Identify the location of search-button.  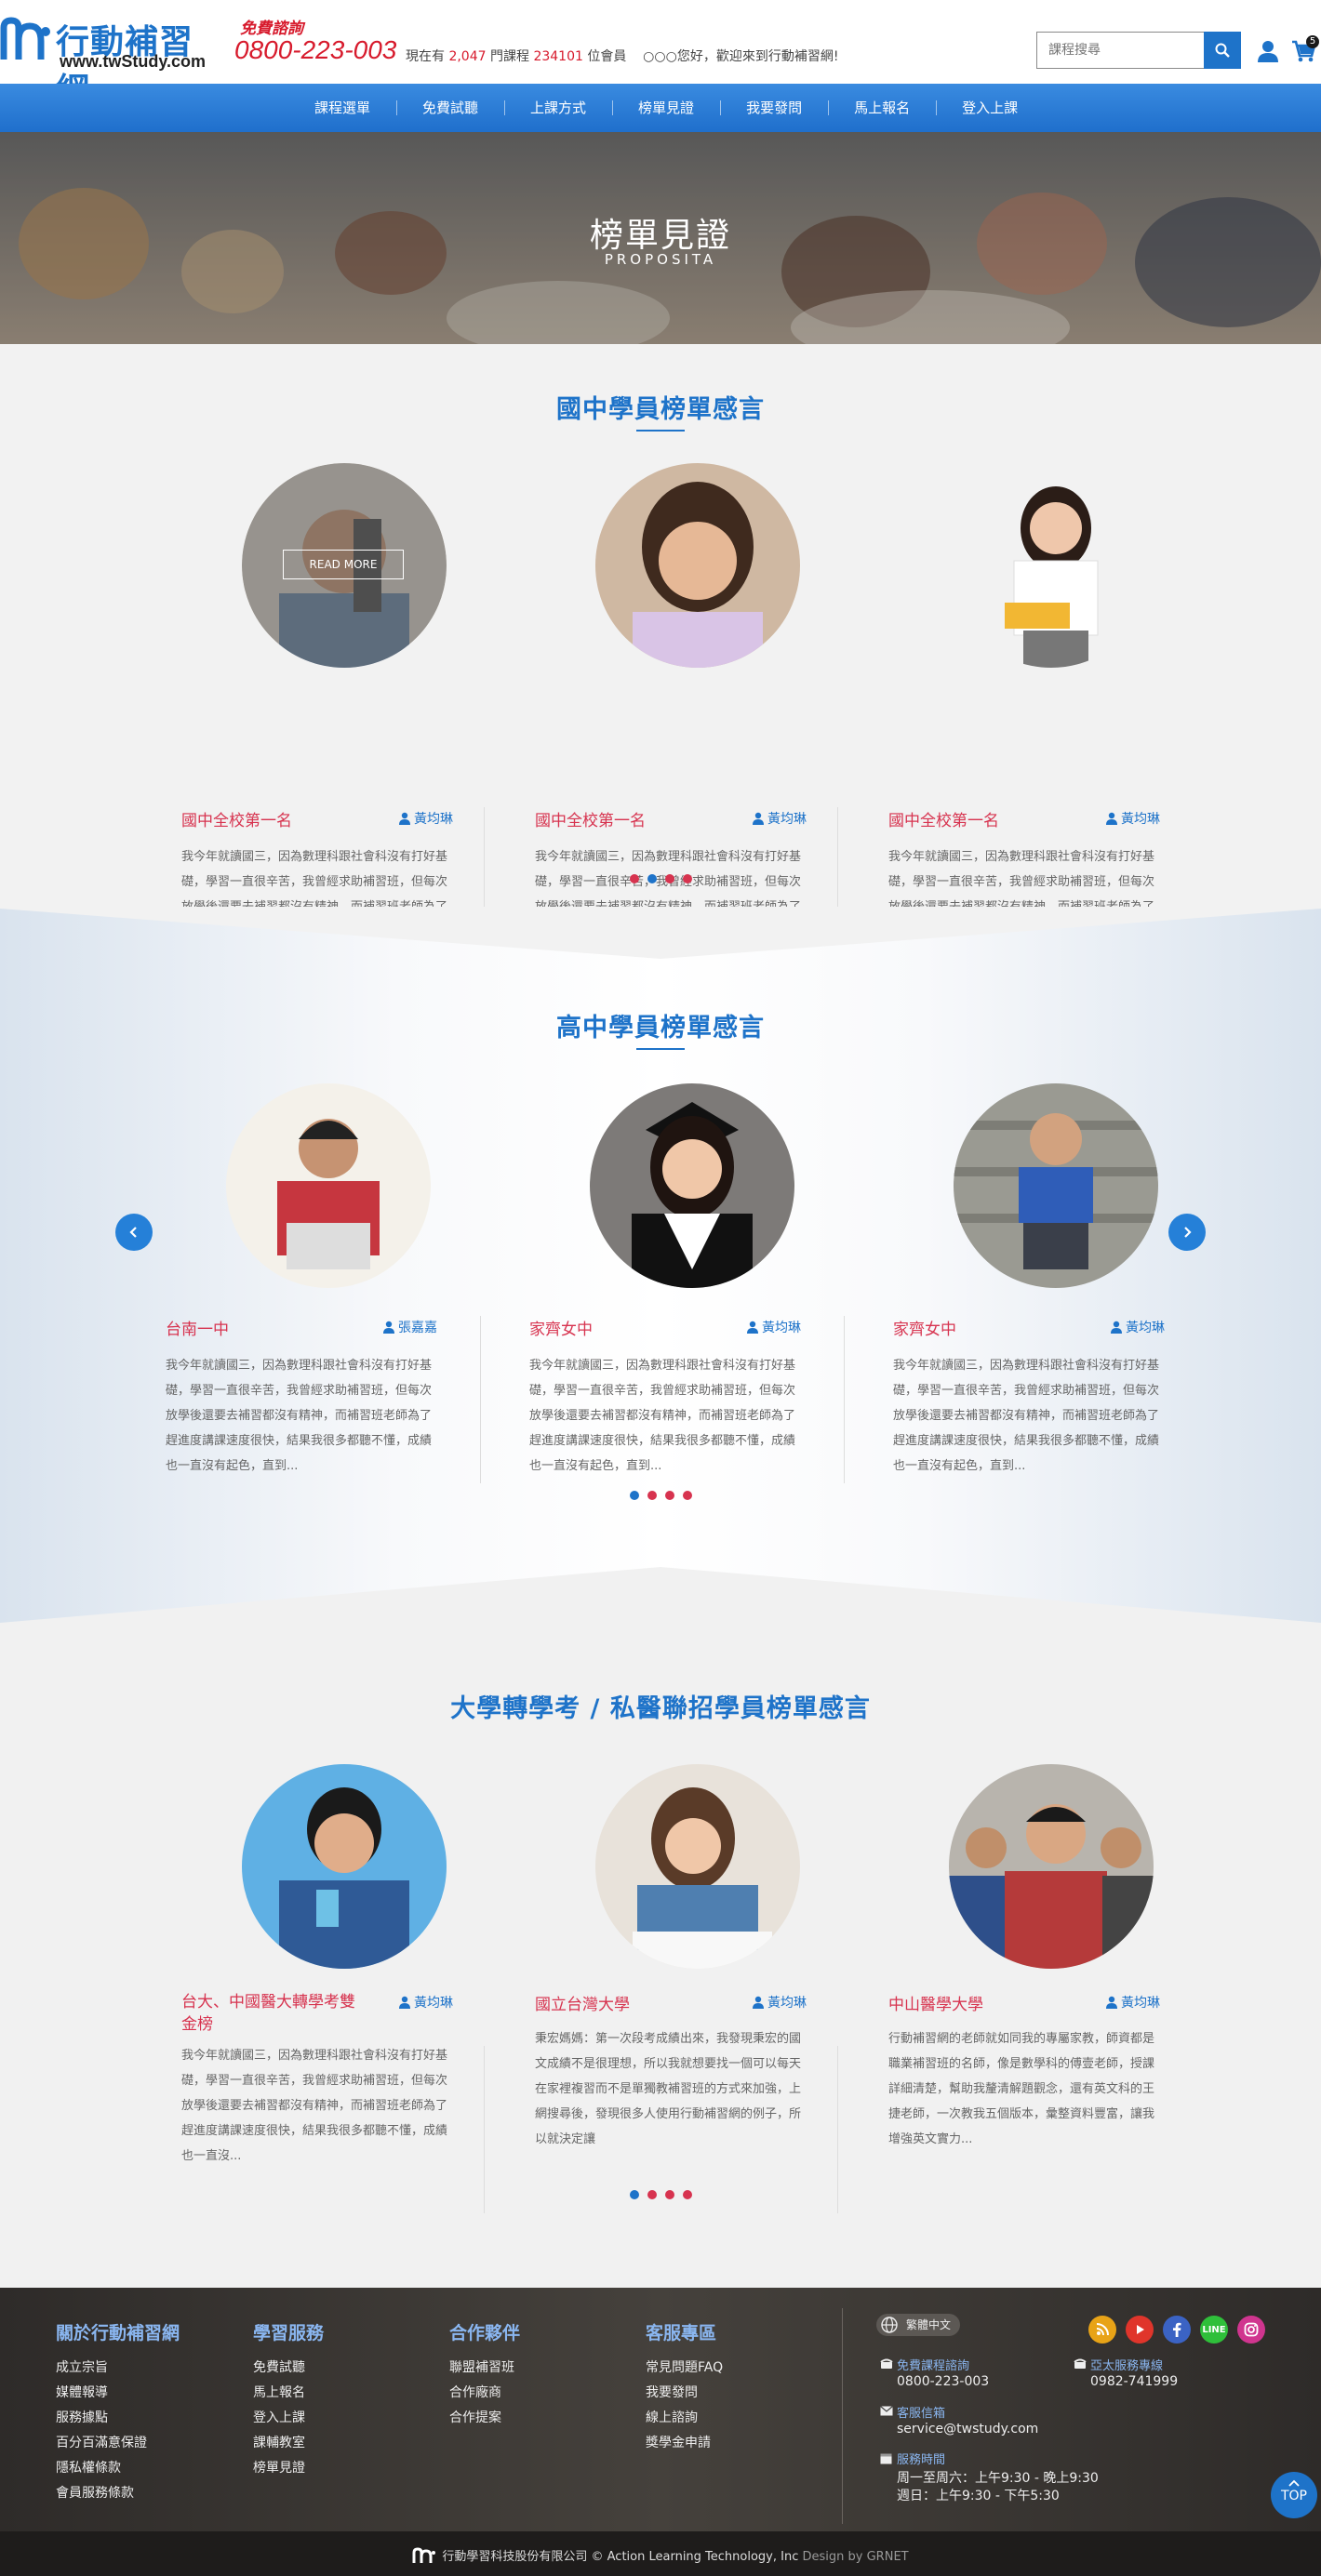
(1222, 50).